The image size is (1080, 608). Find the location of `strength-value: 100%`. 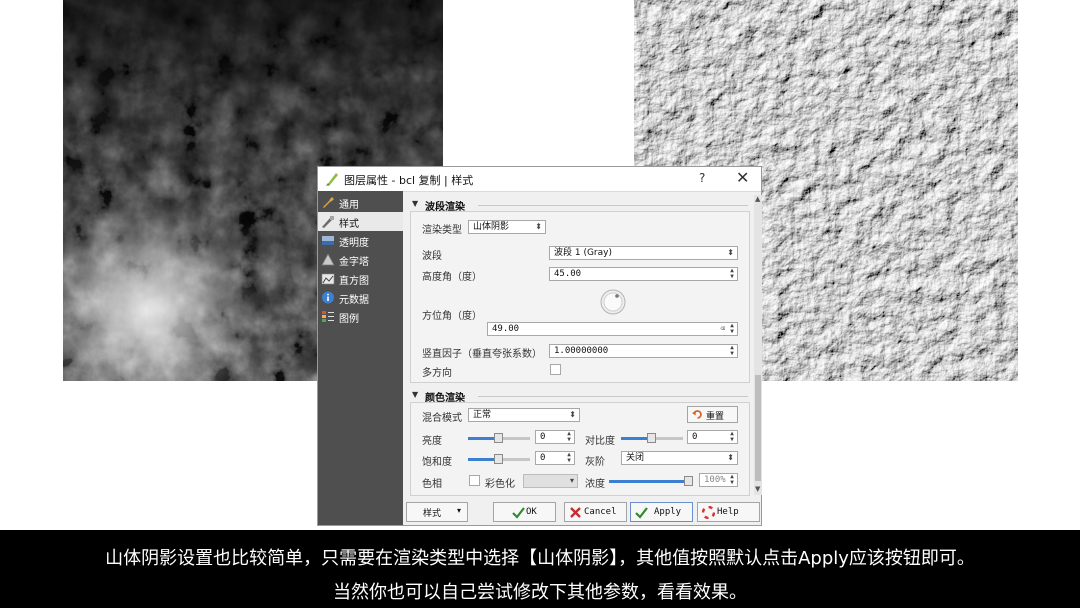

strength-value: 100% is located at coordinates (715, 480).